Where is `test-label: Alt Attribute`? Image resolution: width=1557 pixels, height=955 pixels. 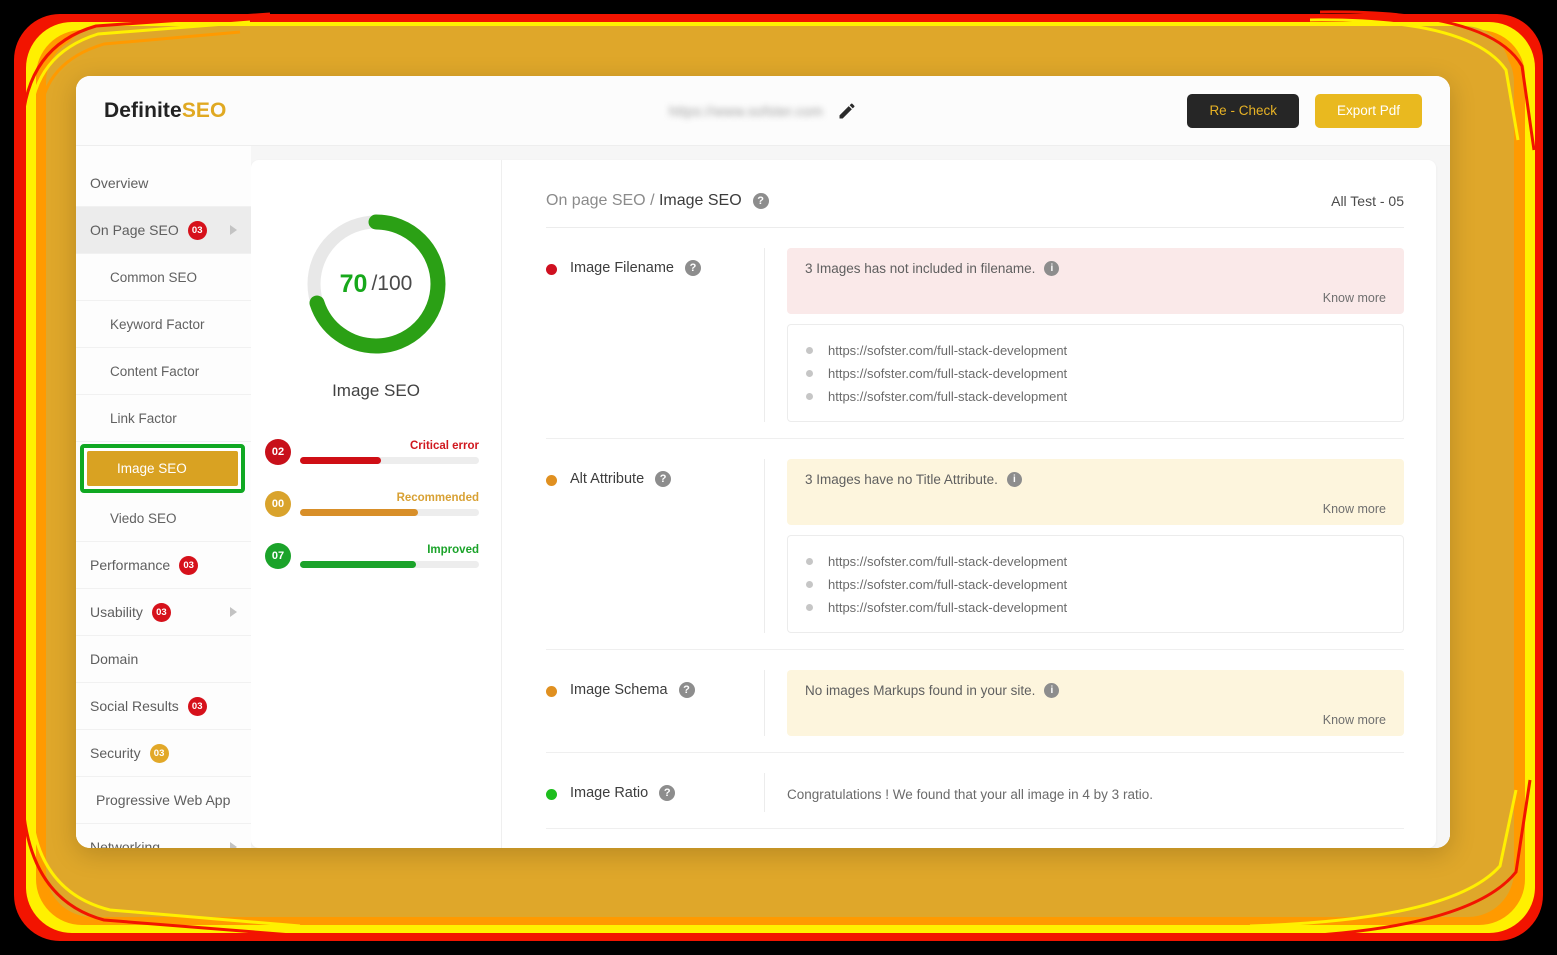 test-label: Alt Attribute is located at coordinates (607, 479).